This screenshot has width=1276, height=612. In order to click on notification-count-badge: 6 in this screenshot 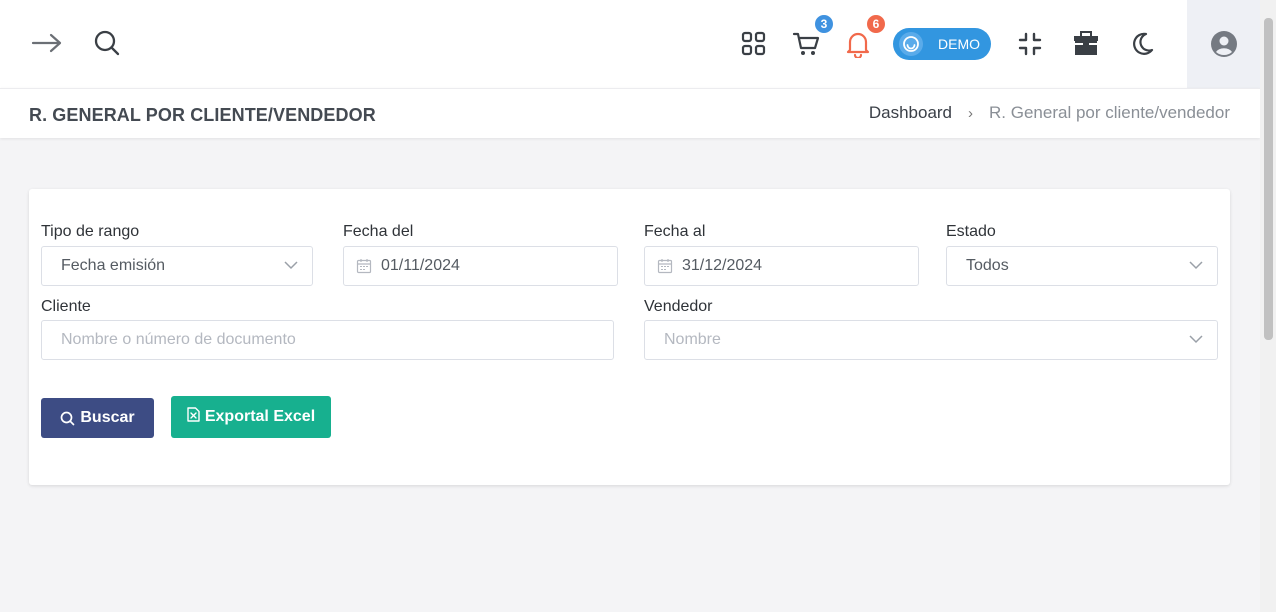, I will do `click(876, 24)`.